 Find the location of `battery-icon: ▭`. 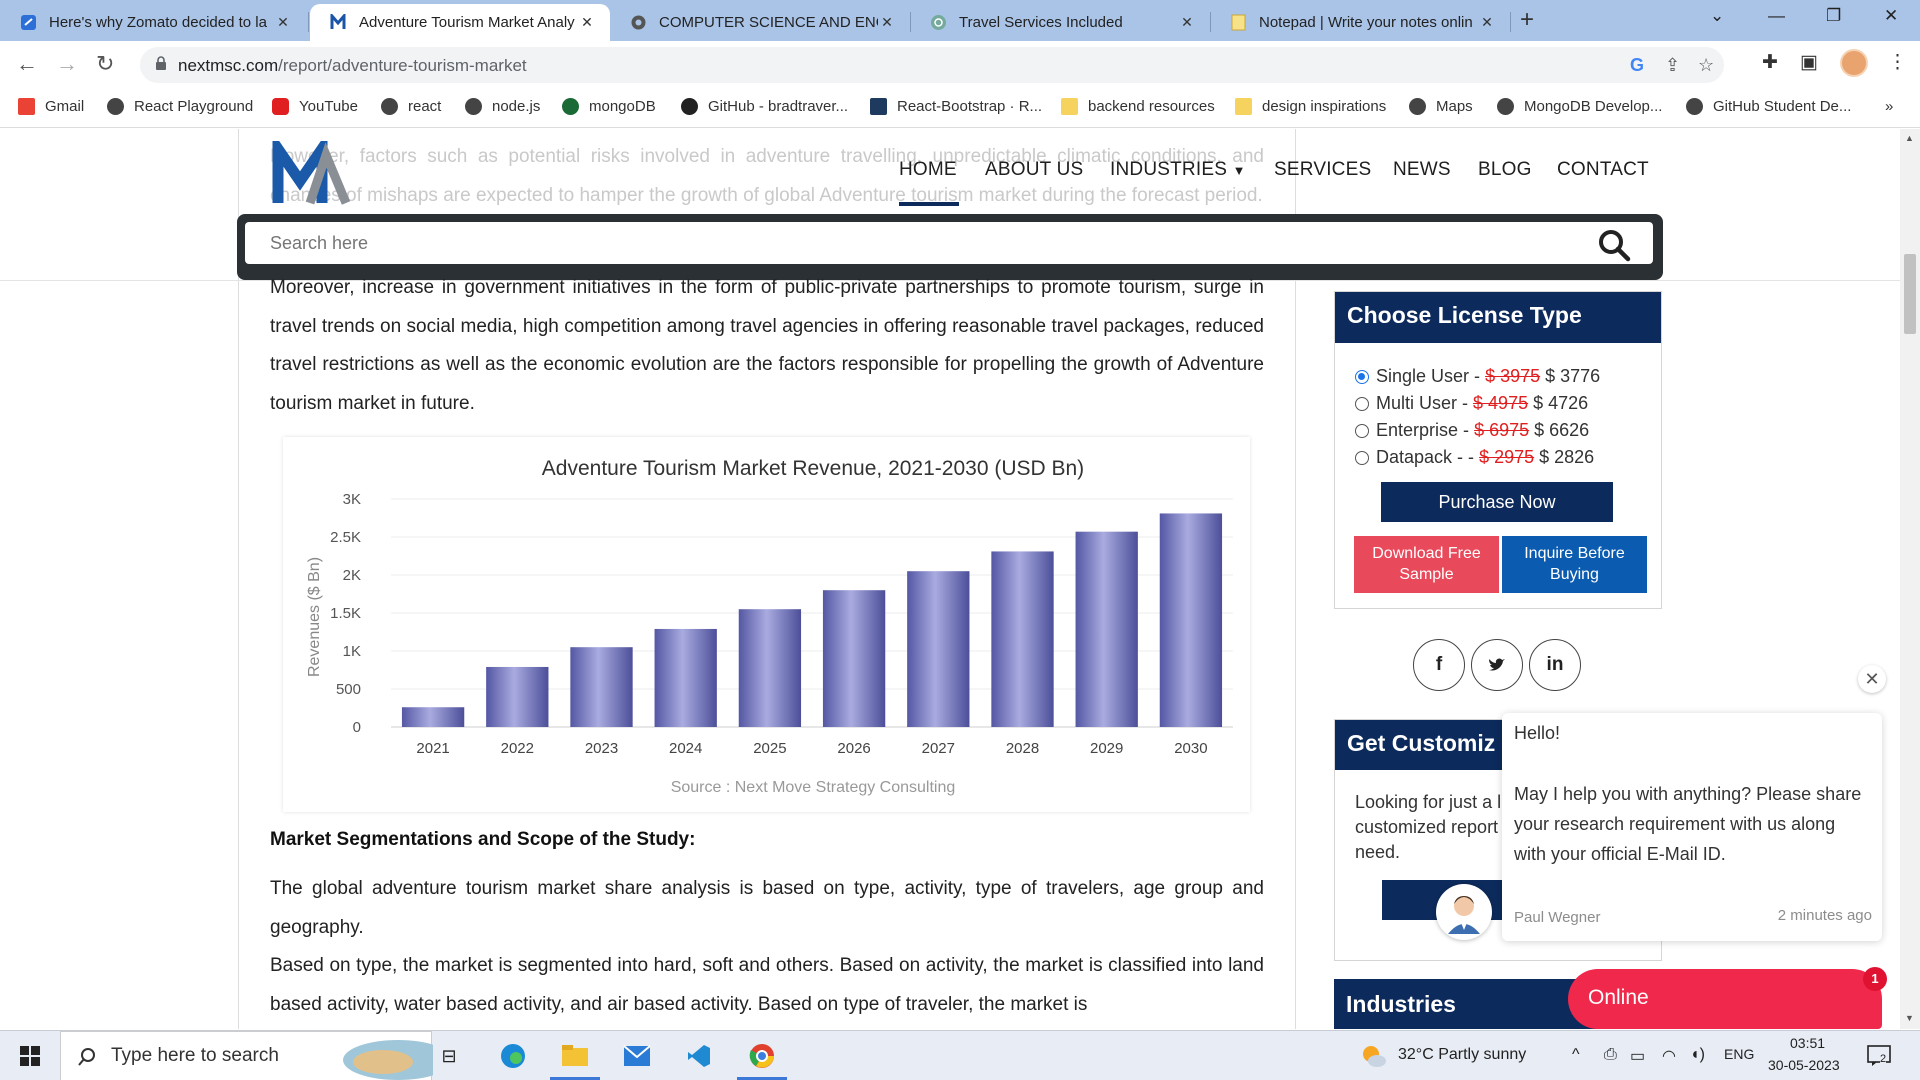

battery-icon: ▭ is located at coordinates (1637, 1056).